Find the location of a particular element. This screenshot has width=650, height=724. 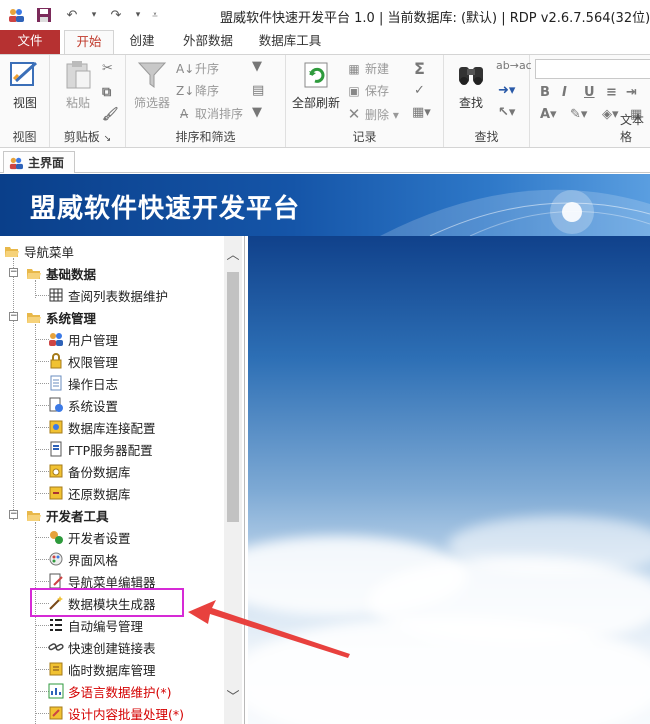

group-records: 全部刷新 ▦ 新建 ▣ 保存 ✕ 删除 ▾ Σ ✓ ▦▾ 记录 is located at coordinates (365, 101).